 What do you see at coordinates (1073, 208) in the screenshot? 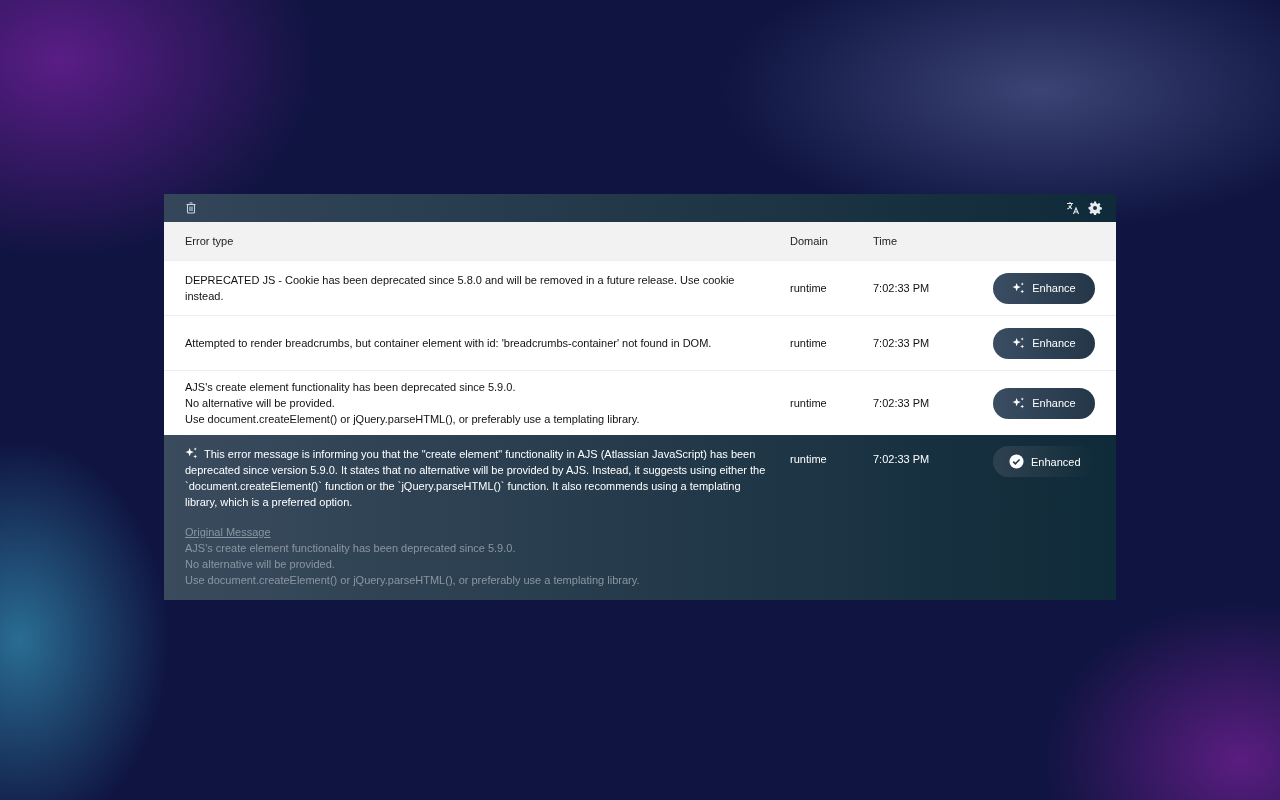
I see `translate-icon` at bounding box center [1073, 208].